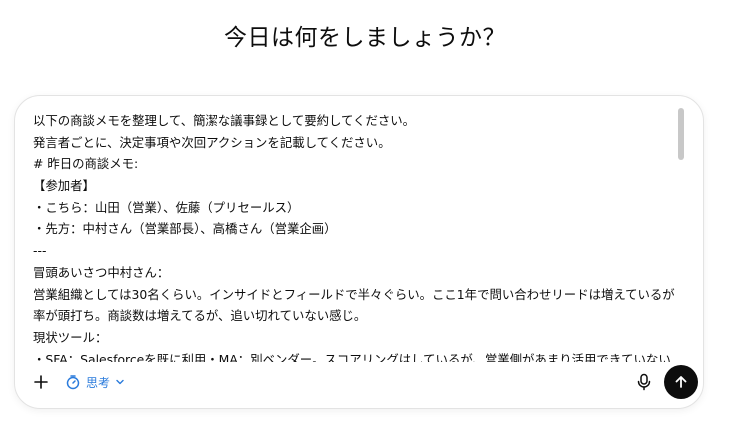 The width and height of the screenshot is (730, 435). What do you see at coordinates (365, 38) in the screenshot?
I see `page-title: 今日は何をしましょうか？` at bounding box center [365, 38].